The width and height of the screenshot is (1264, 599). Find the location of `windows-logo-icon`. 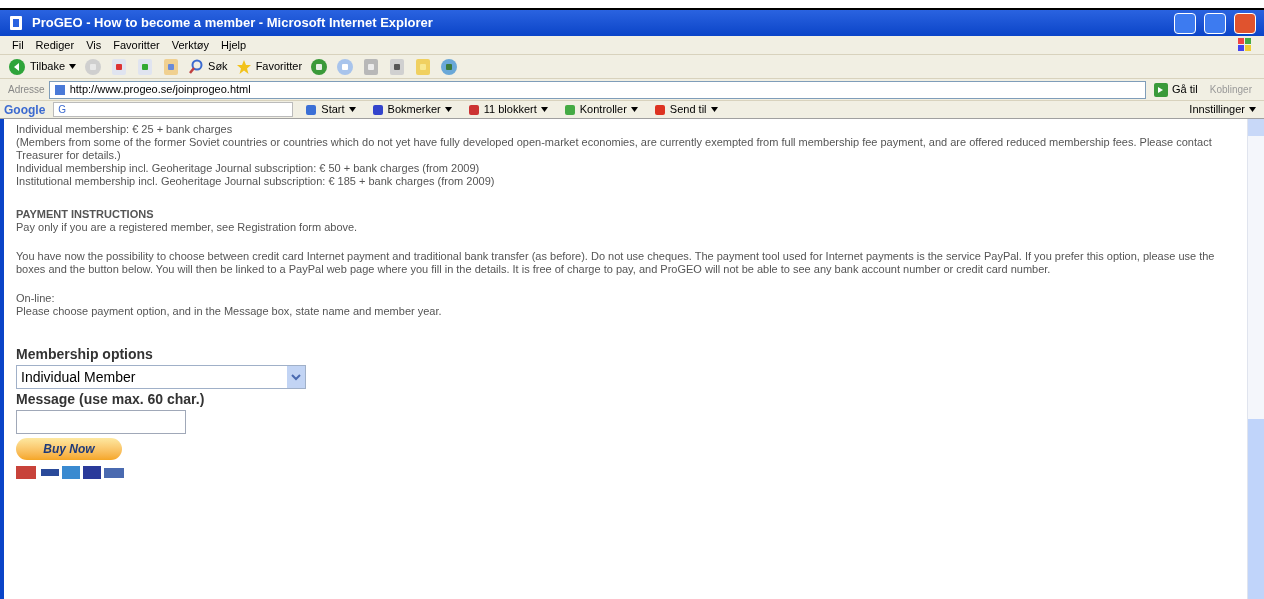

windows-logo-icon is located at coordinates (1245, 45).